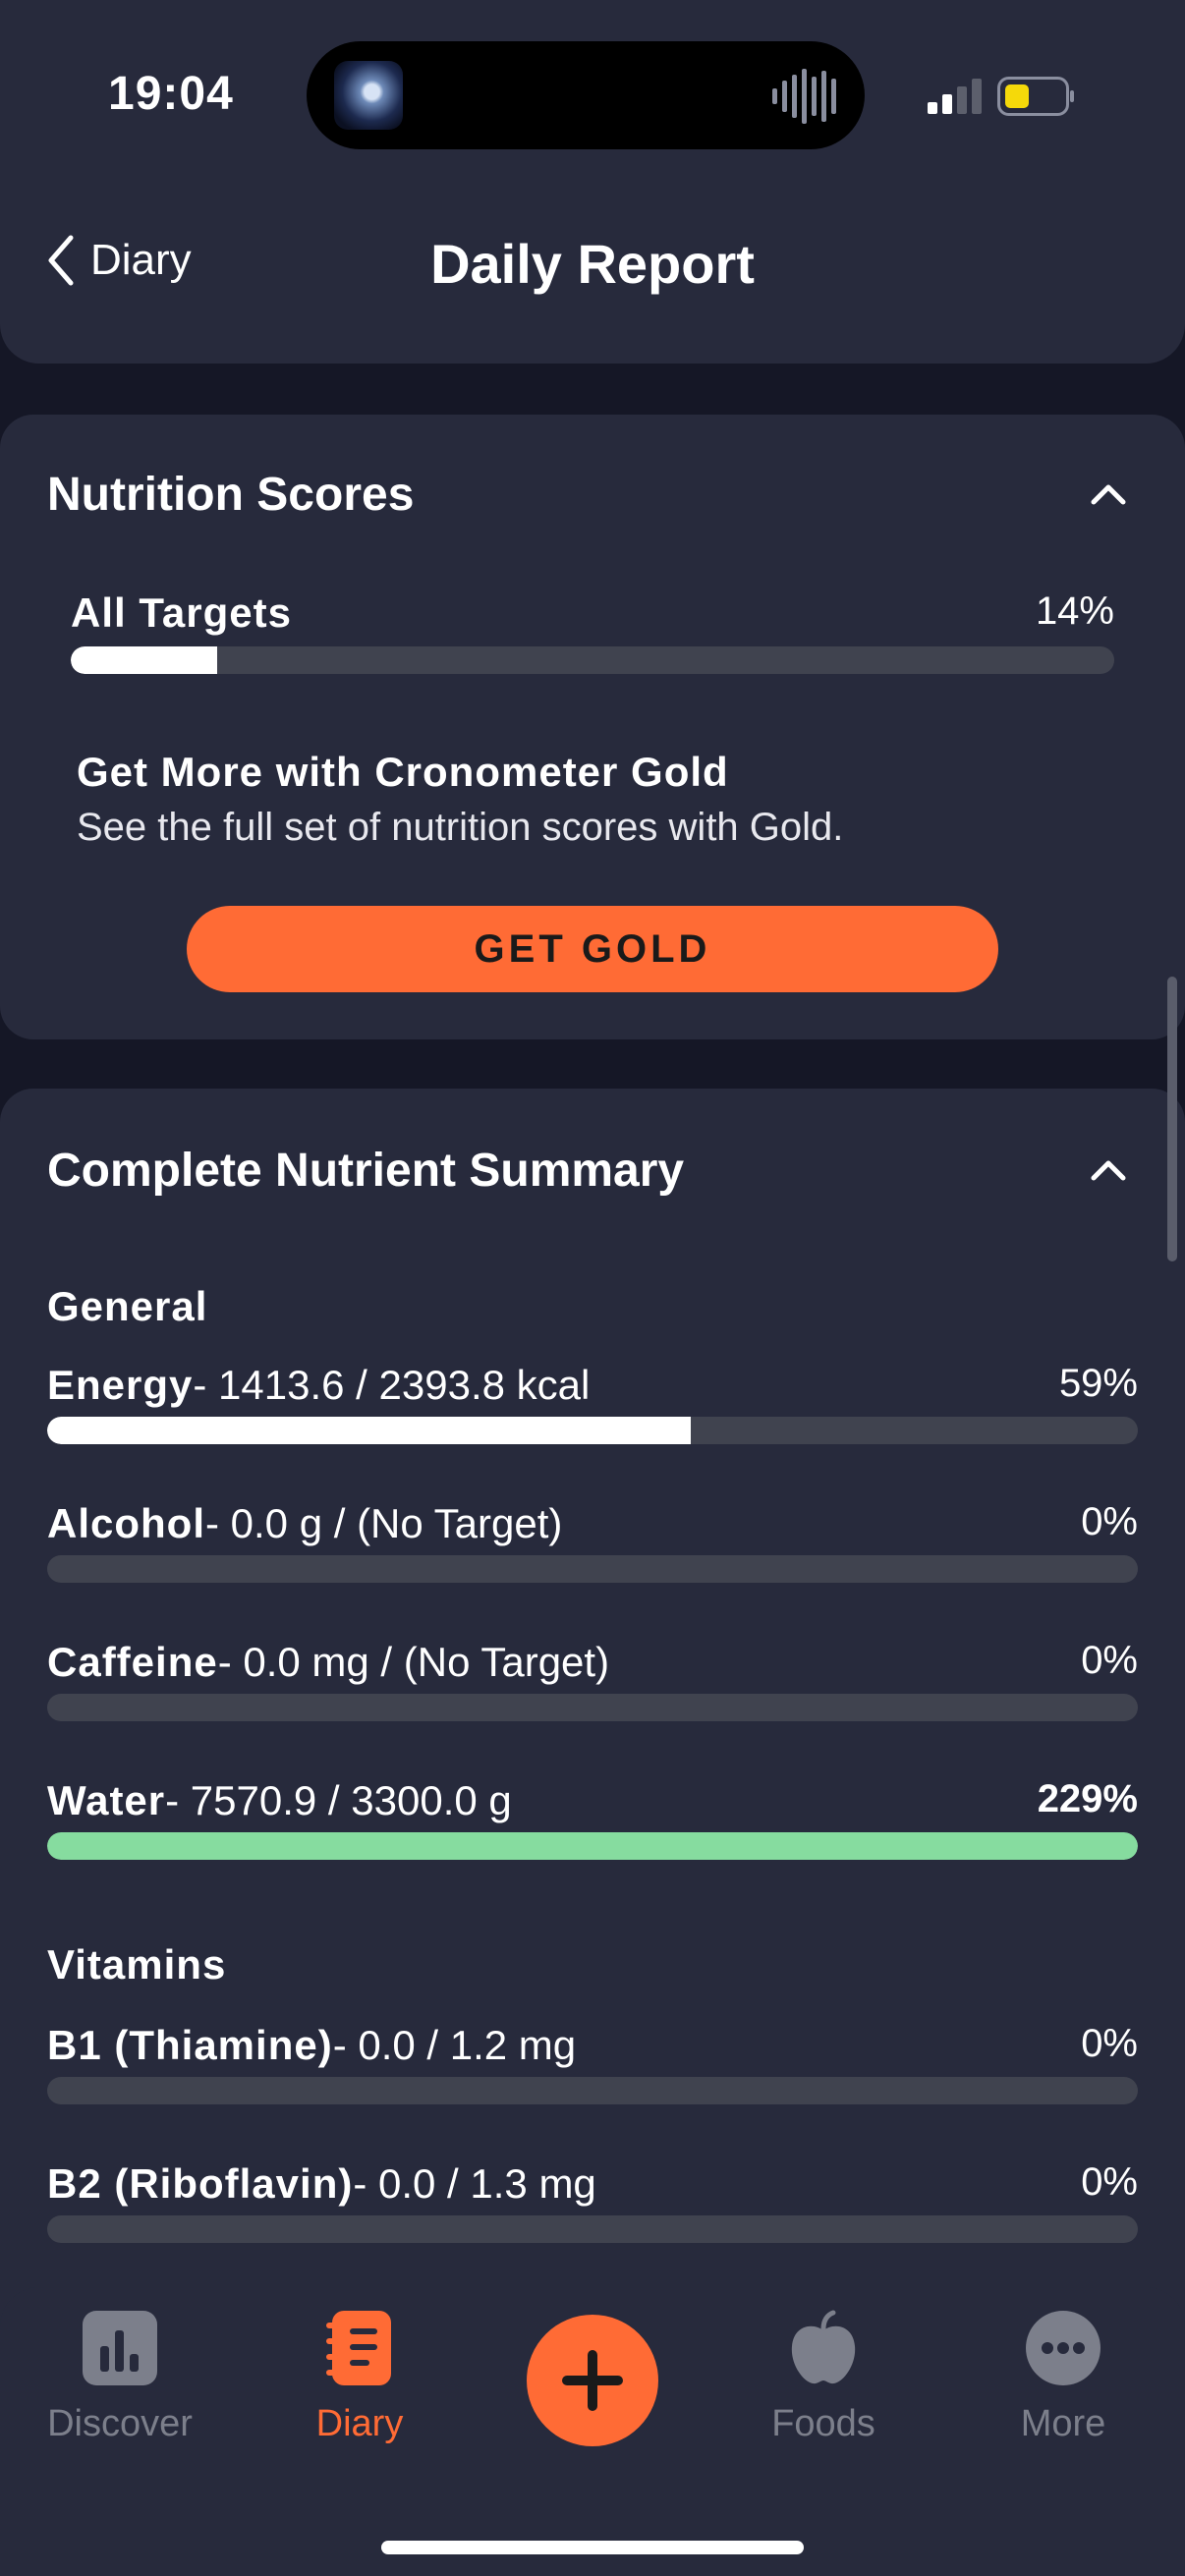  I want to click on home-indicator, so click(592, 2547).